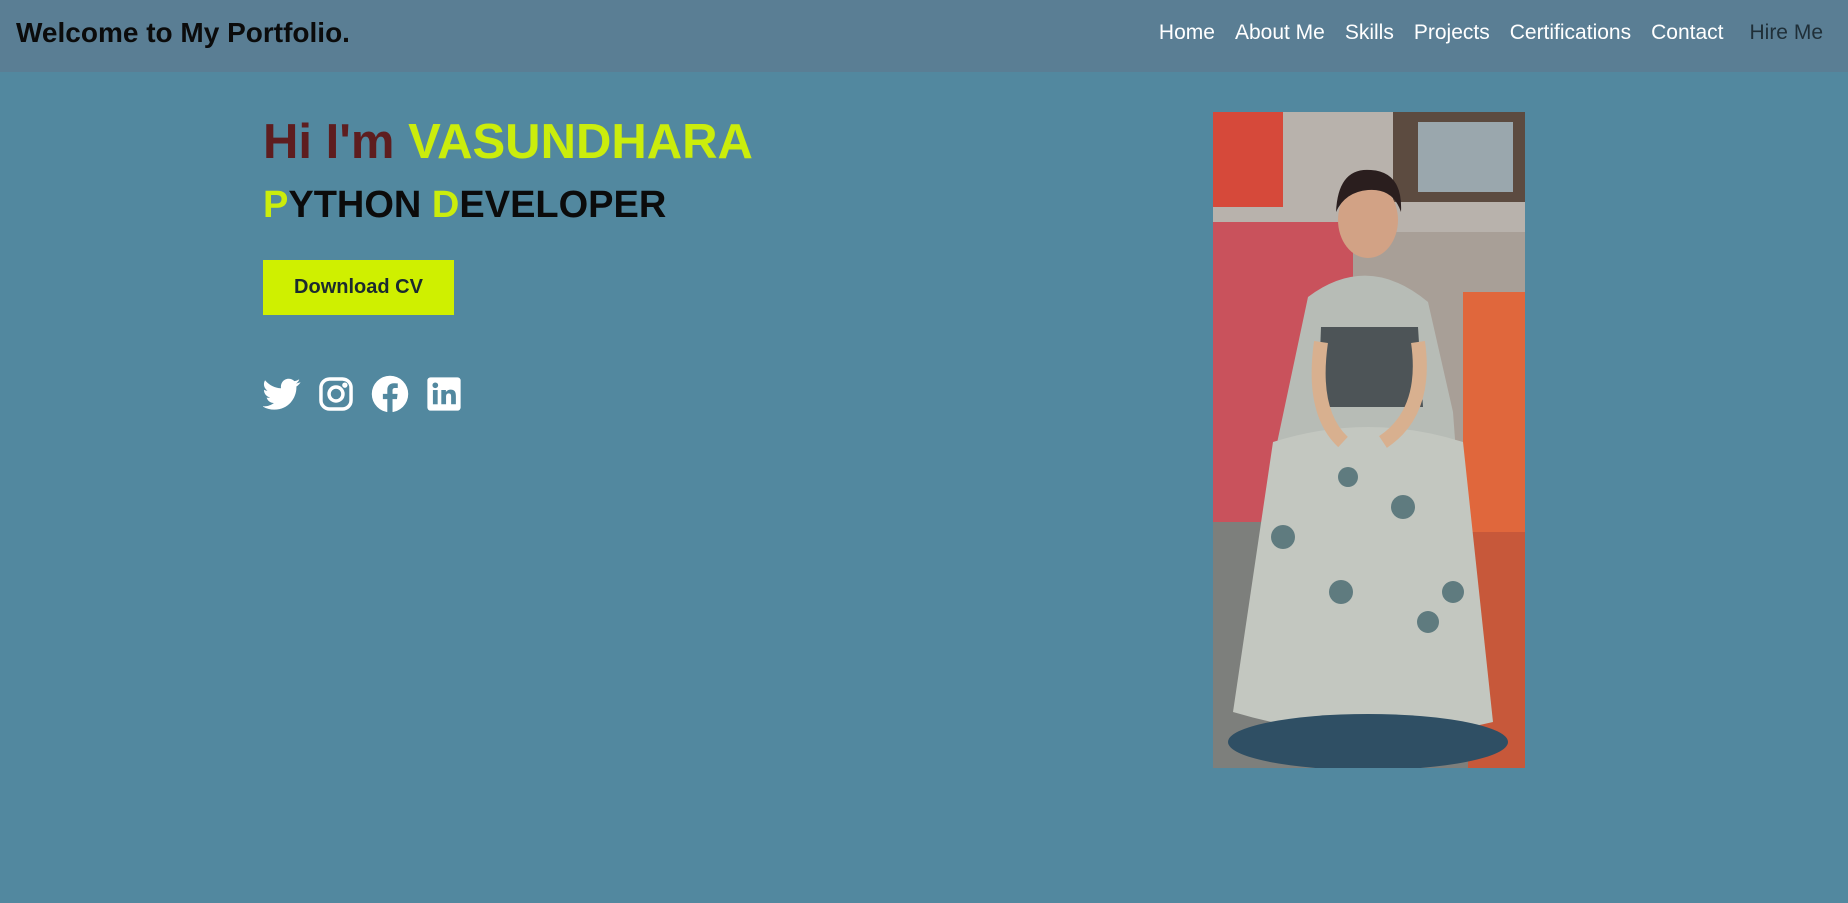 The width and height of the screenshot is (1848, 903). I want to click on role-title: PYTHON DEVELOPER, so click(464, 205).